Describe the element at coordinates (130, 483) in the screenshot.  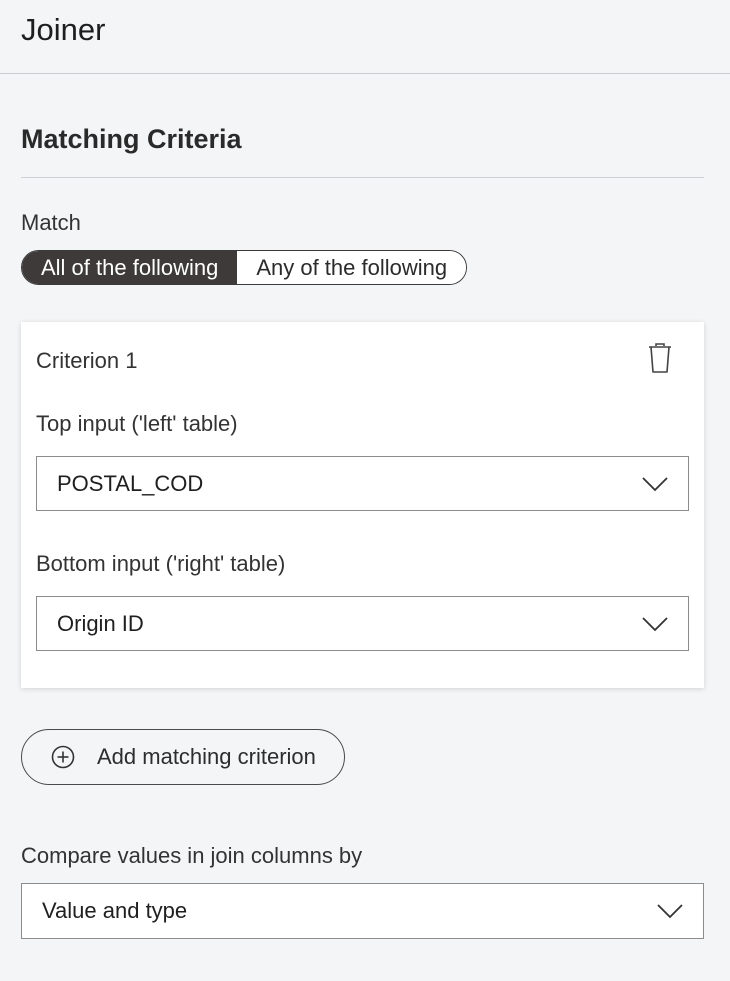
I see `top-input-value: POSTAL_COD` at that location.